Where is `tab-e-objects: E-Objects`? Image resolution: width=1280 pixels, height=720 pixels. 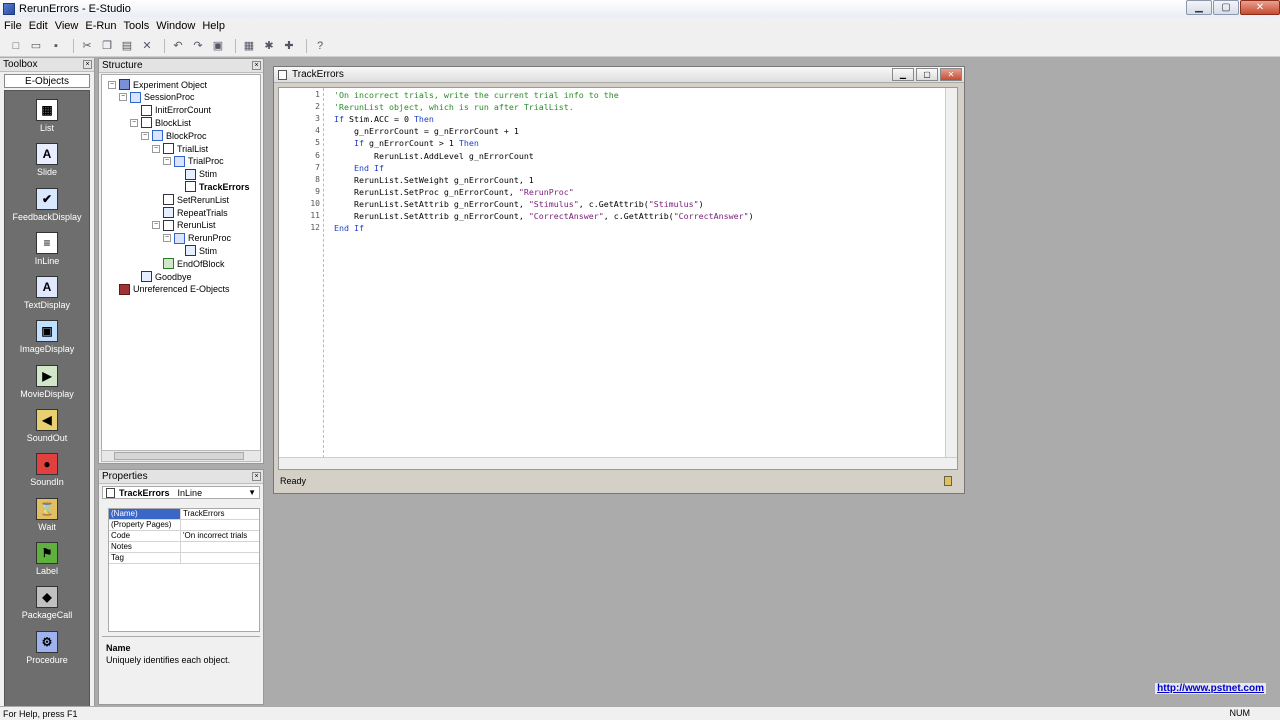 tab-e-objects: E-Objects is located at coordinates (47, 81).